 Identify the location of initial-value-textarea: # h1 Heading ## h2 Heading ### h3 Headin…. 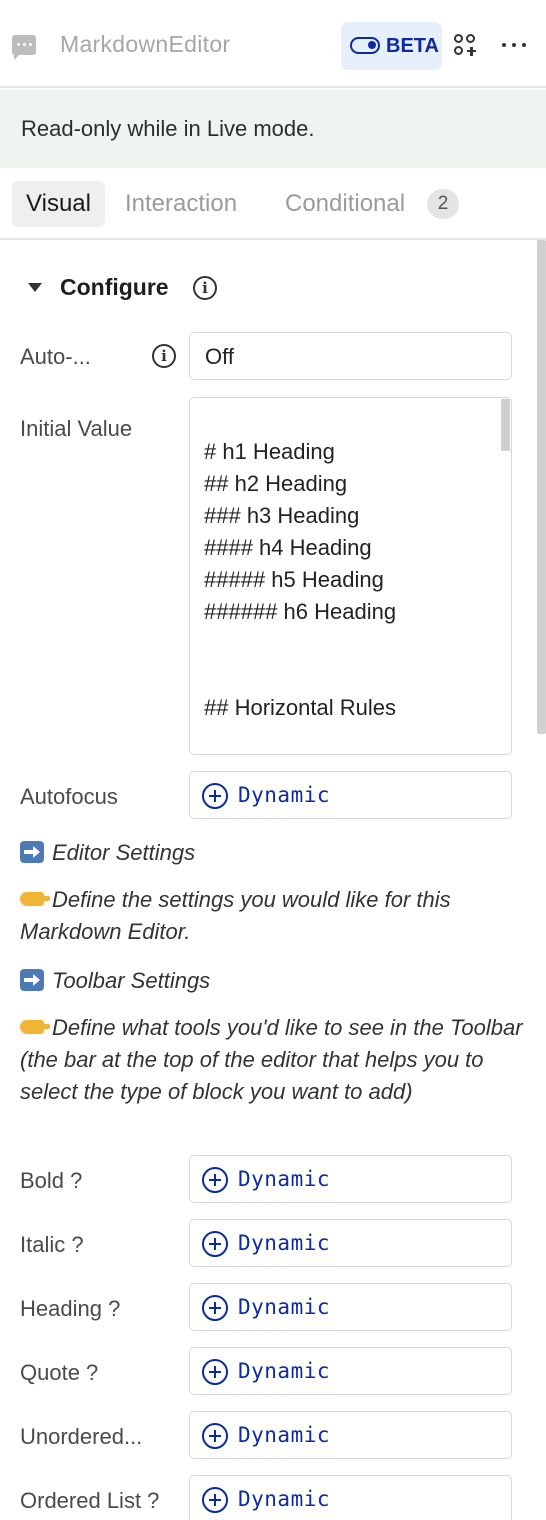
(350, 576).